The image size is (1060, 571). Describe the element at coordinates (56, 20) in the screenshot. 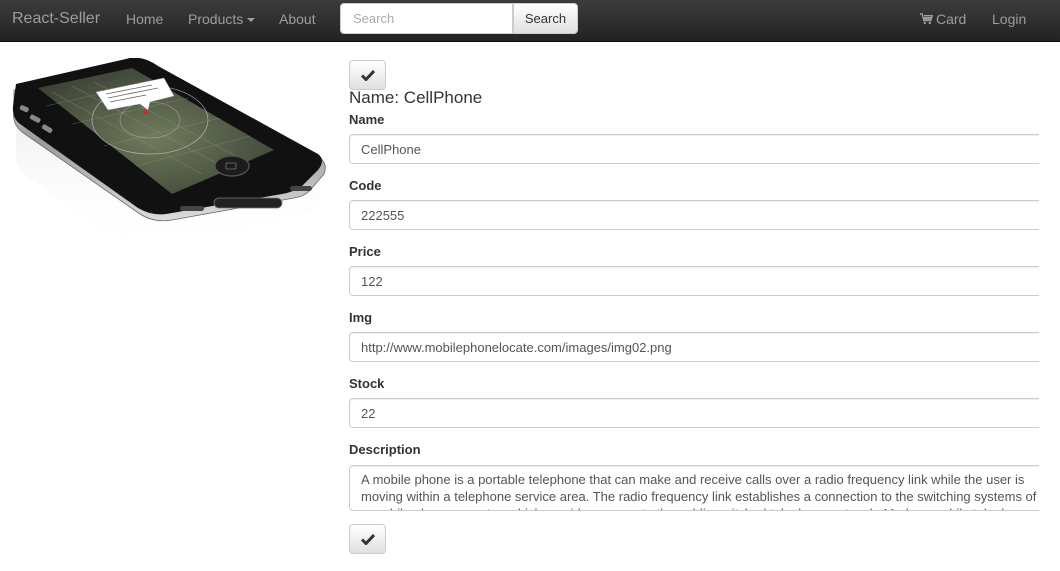

I see `brand-link: React-Seller` at that location.